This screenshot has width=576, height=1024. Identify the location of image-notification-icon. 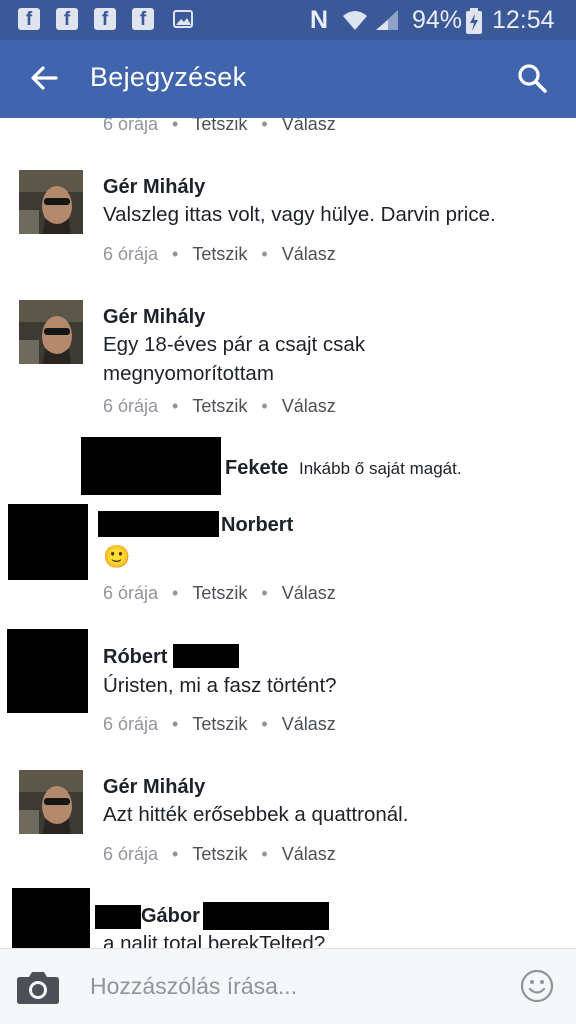
(183, 19).